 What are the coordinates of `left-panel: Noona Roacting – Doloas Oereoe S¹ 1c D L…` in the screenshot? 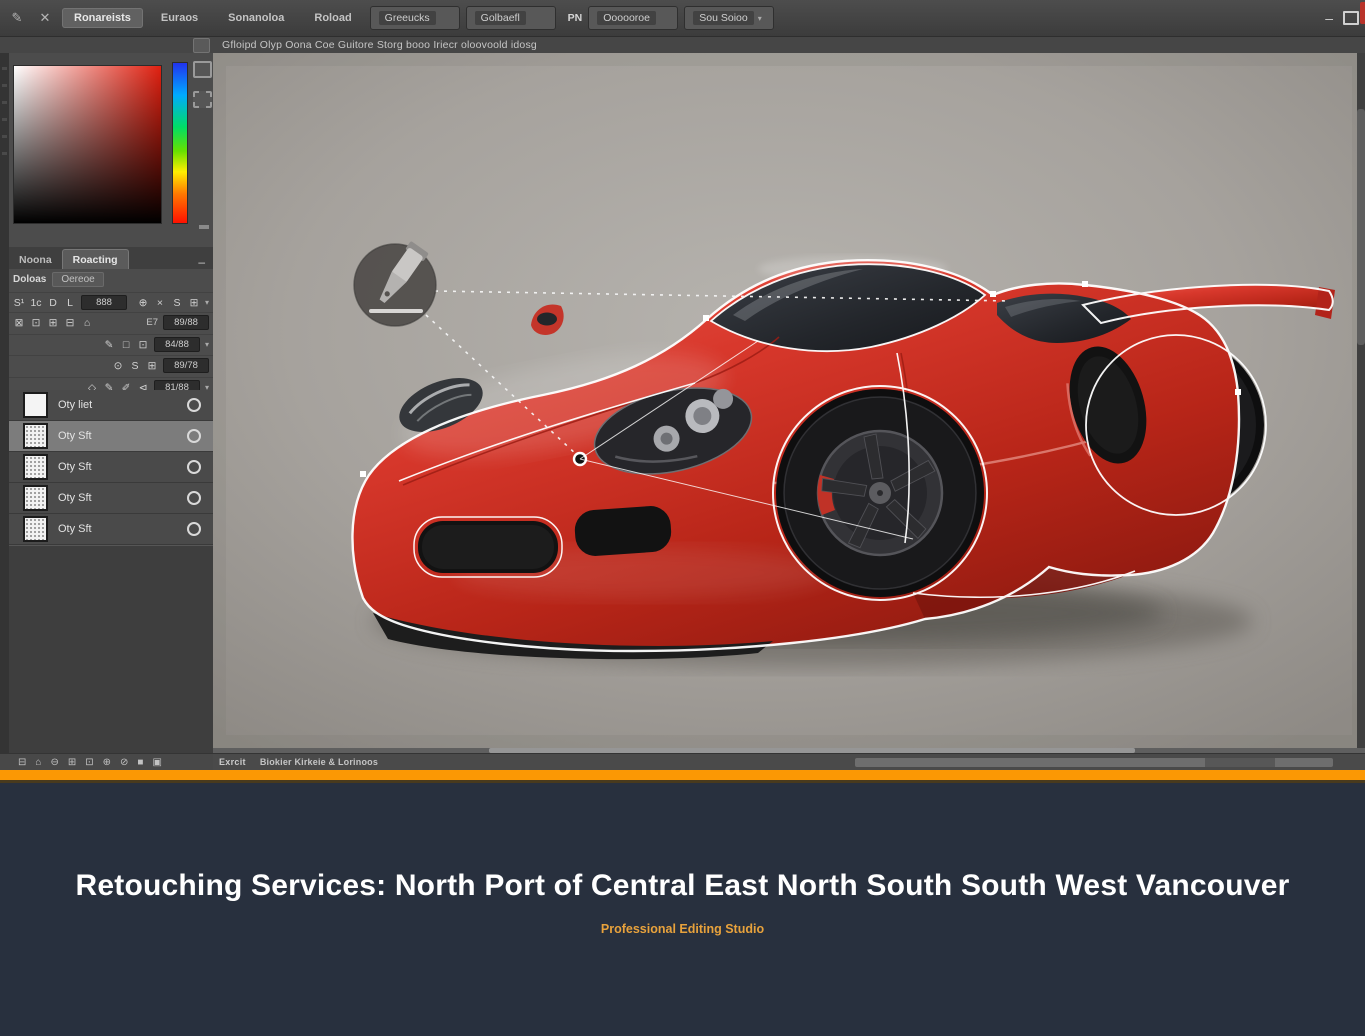 It's located at (111, 403).